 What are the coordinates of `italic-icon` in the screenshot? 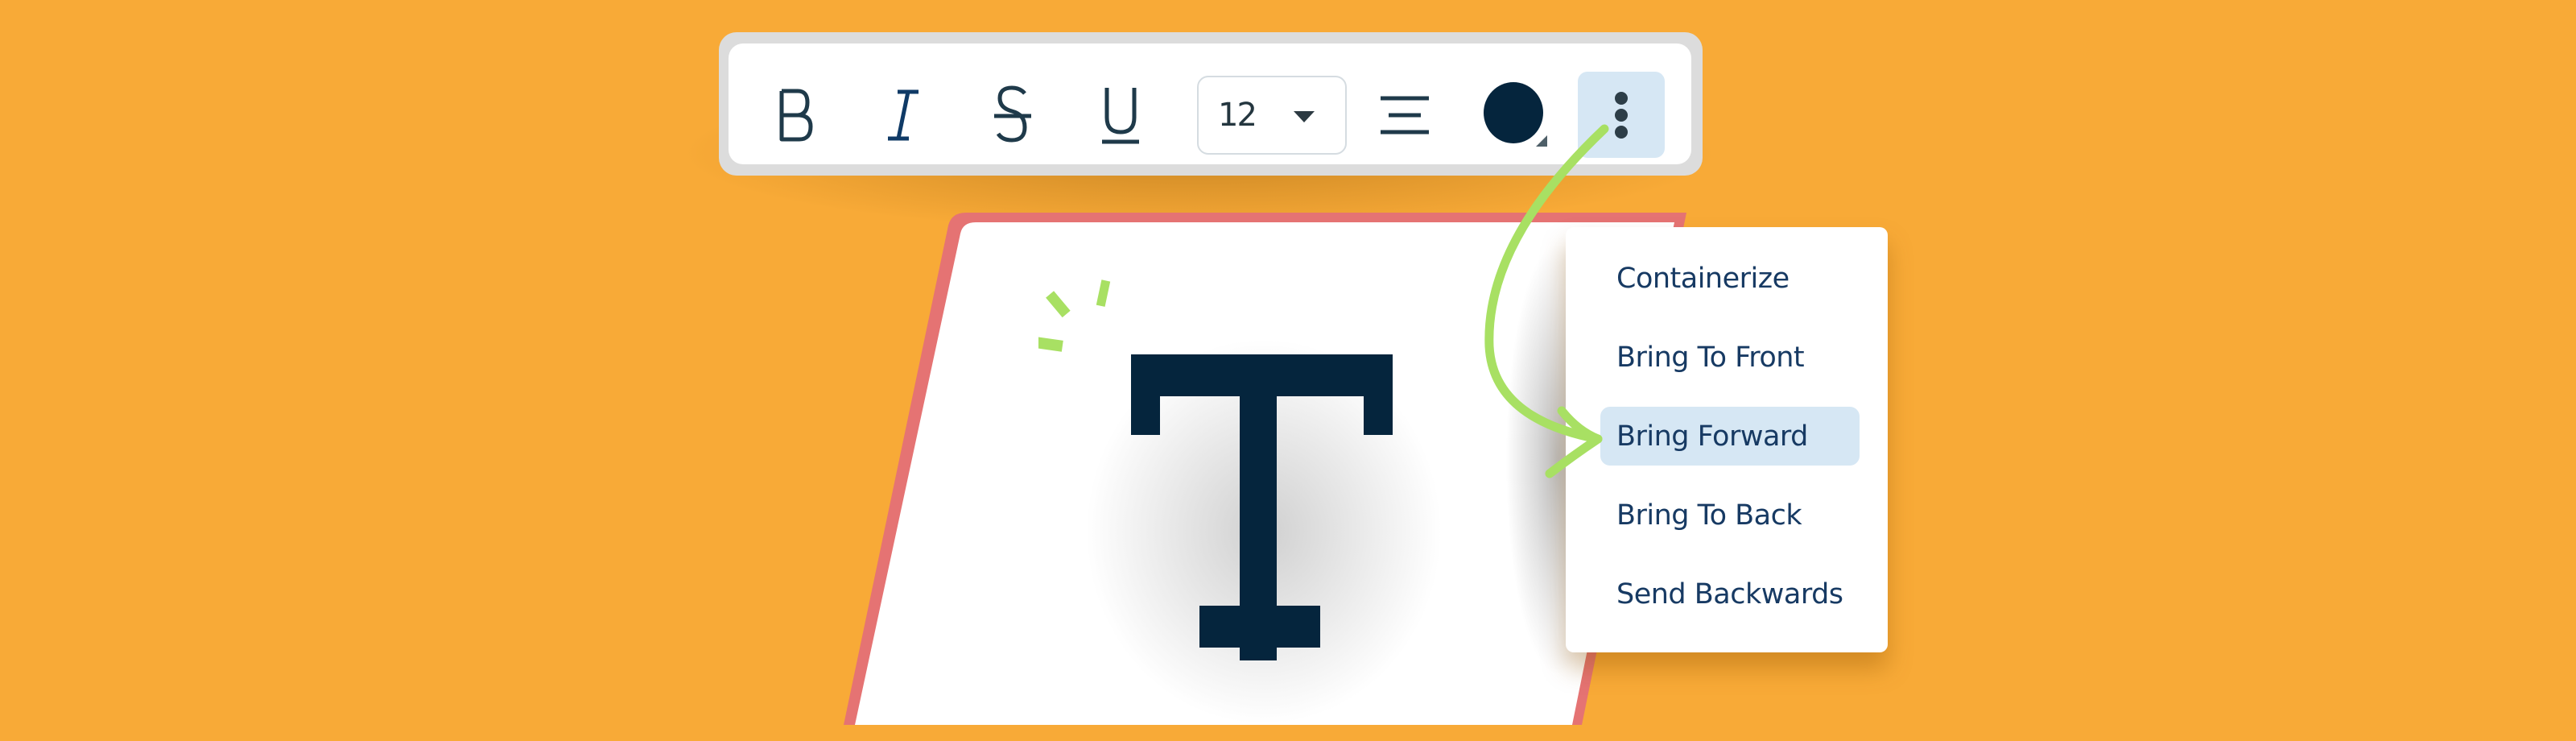 It's located at (903, 115).